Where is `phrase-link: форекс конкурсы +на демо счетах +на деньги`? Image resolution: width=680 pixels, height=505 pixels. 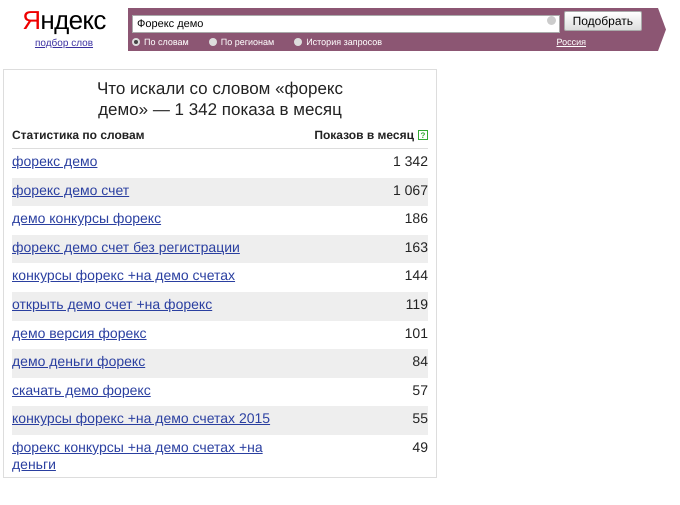 phrase-link: форекс конкурсы +на демо счетах +на деньги is located at coordinates (142, 455).